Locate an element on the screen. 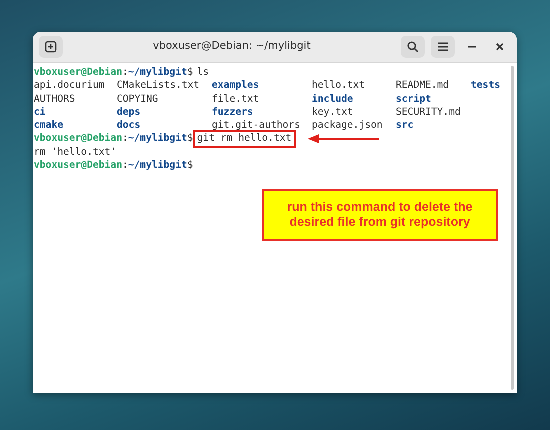  file-name: hello.txt is located at coordinates (339, 86).